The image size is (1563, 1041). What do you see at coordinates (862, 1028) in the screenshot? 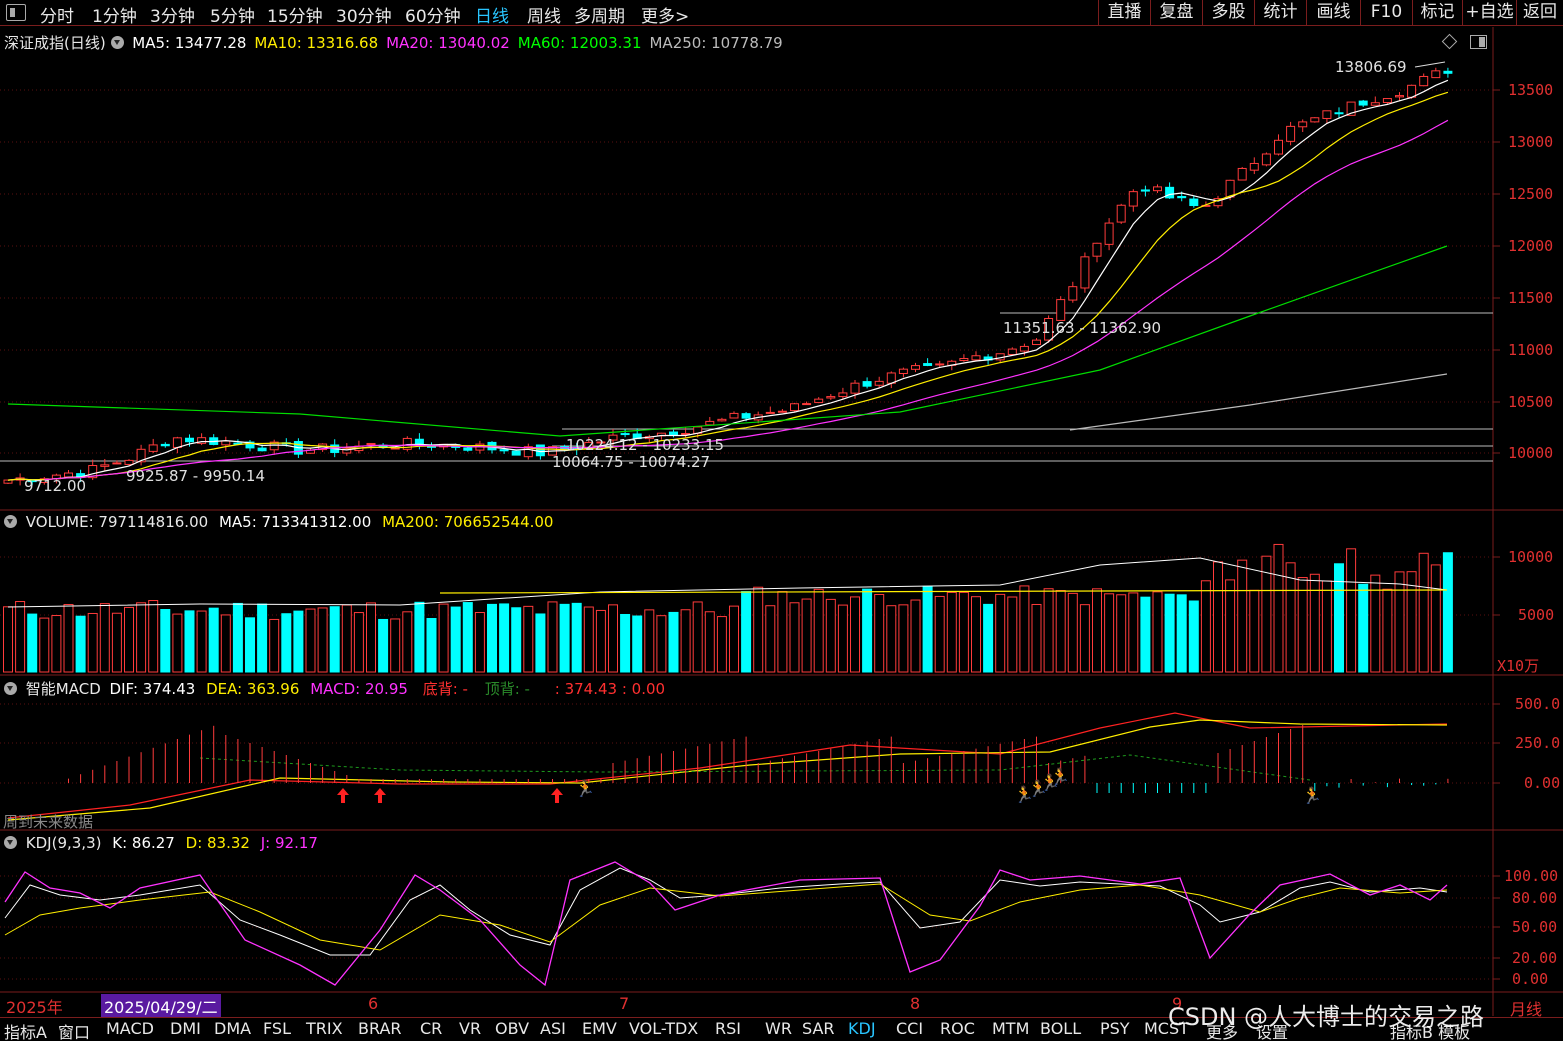
I see `indicator-tab-17: KDJ` at bounding box center [862, 1028].